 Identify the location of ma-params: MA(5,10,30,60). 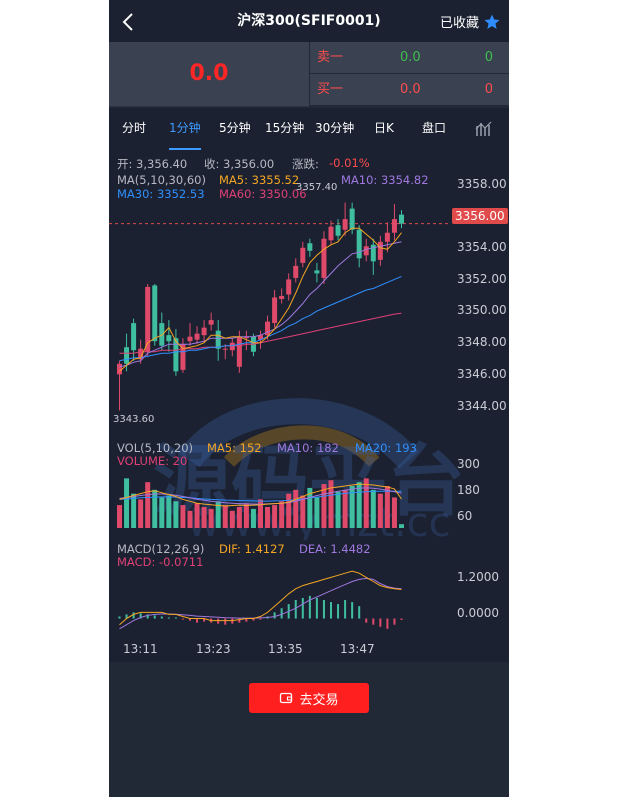
(161, 180).